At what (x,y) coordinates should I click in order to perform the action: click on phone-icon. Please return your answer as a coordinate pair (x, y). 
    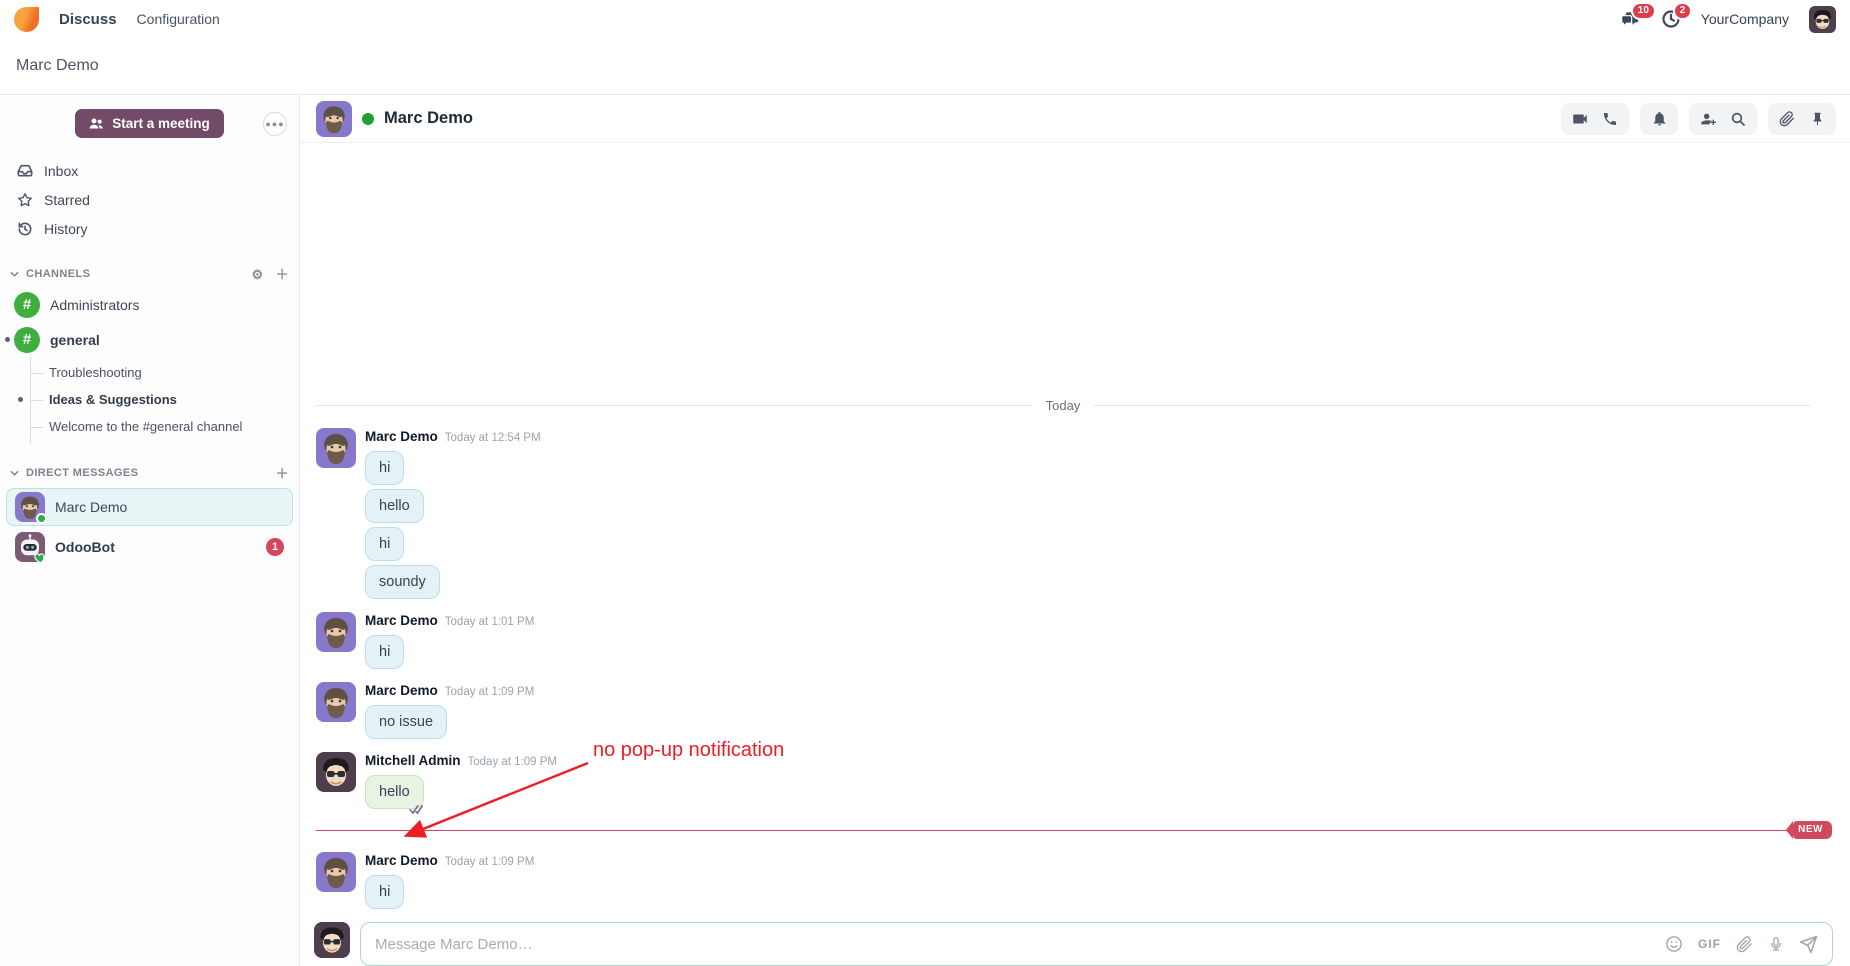
    Looking at the image, I should click on (1610, 118).